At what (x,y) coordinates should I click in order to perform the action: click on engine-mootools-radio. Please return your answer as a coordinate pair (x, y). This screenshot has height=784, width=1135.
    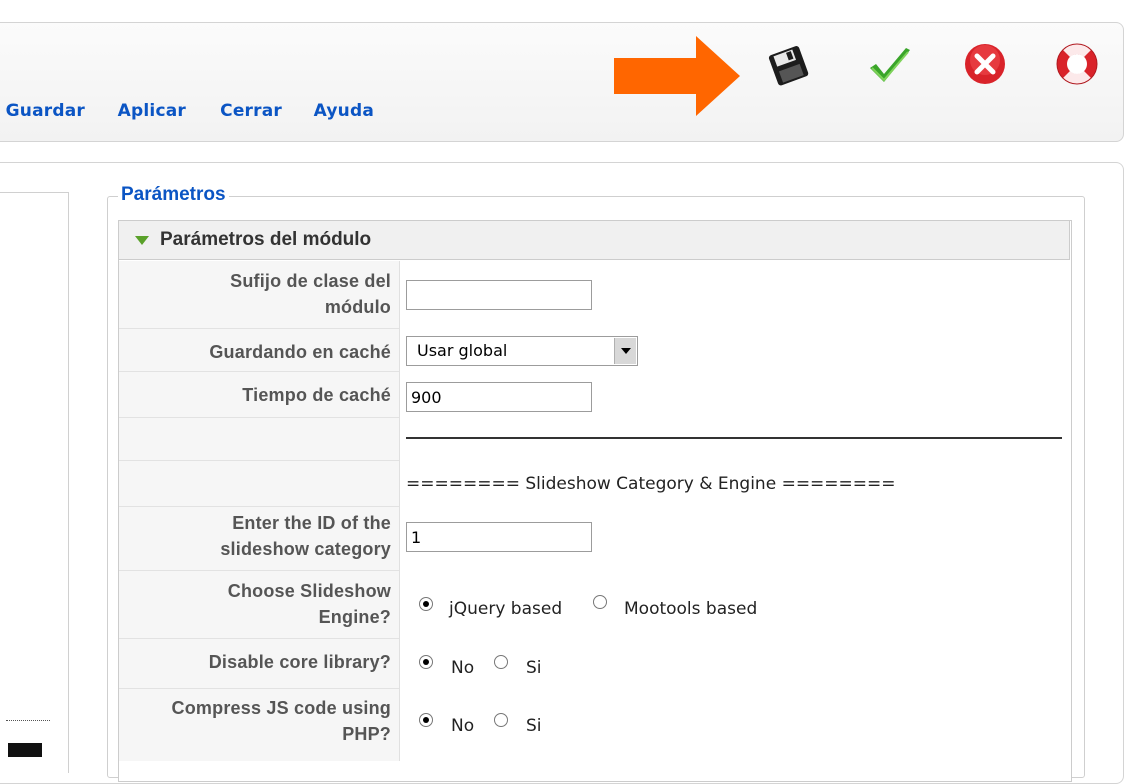
    Looking at the image, I should click on (600, 602).